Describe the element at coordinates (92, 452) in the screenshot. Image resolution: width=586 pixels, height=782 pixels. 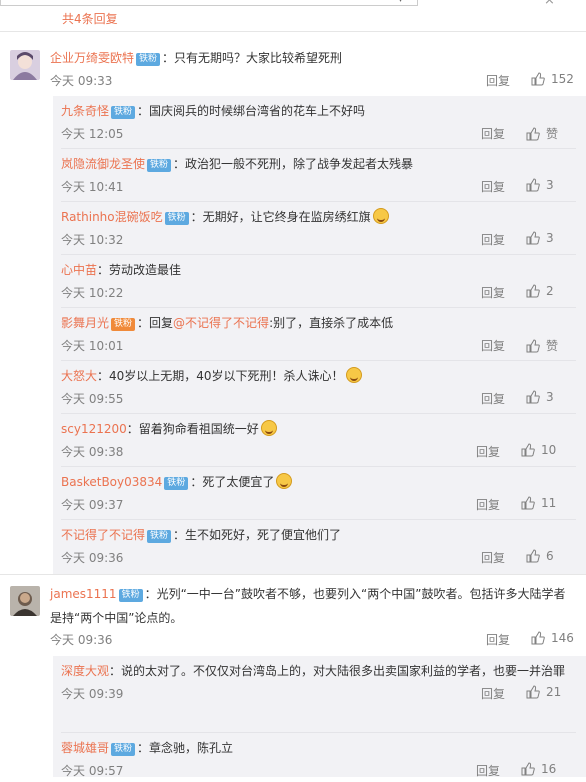
I see `timestamp: 今天 09:38` at that location.